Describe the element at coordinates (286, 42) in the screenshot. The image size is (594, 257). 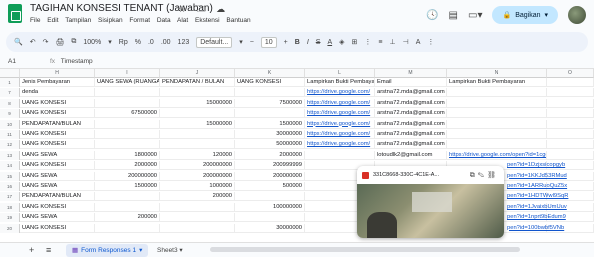
I see `font-size-increase-button: +` at that location.